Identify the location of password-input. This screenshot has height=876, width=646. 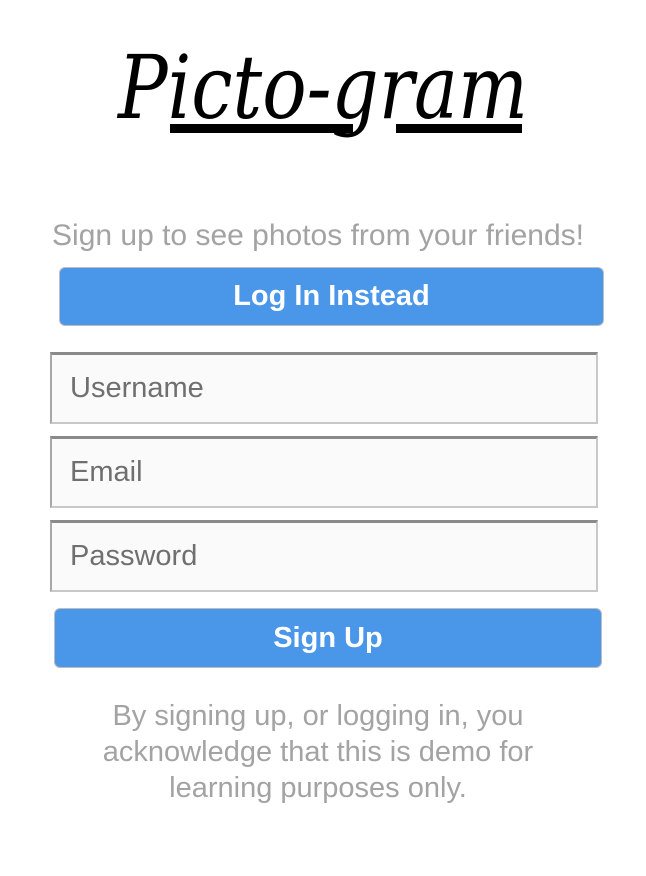
(324, 556).